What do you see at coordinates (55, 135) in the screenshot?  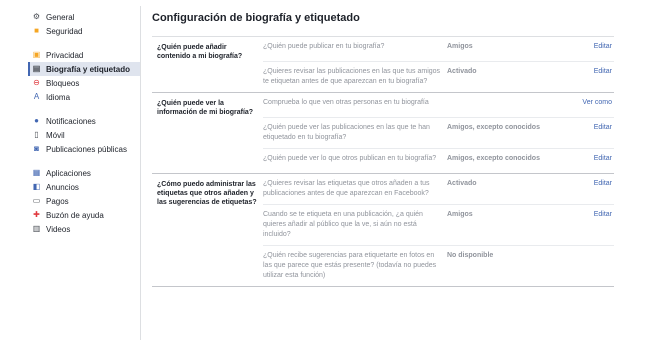 I see `sidebar-item-label: Móvil` at bounding box center [55, 135].